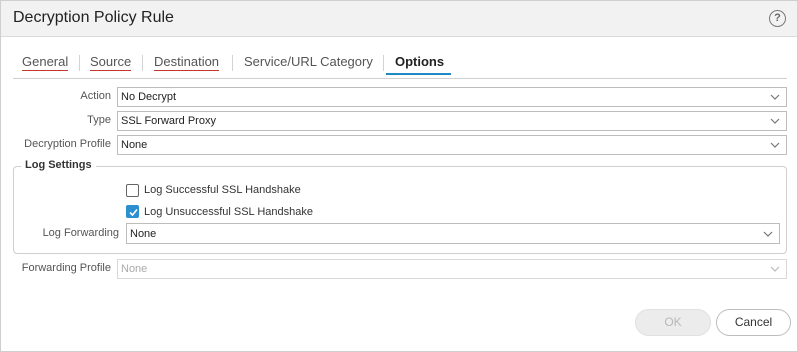  What do you see at coordinates (66, 268) in the screenshot?
I see `forwarding-profile-label: Forwarding Profile` at bounding box center [66, 268].